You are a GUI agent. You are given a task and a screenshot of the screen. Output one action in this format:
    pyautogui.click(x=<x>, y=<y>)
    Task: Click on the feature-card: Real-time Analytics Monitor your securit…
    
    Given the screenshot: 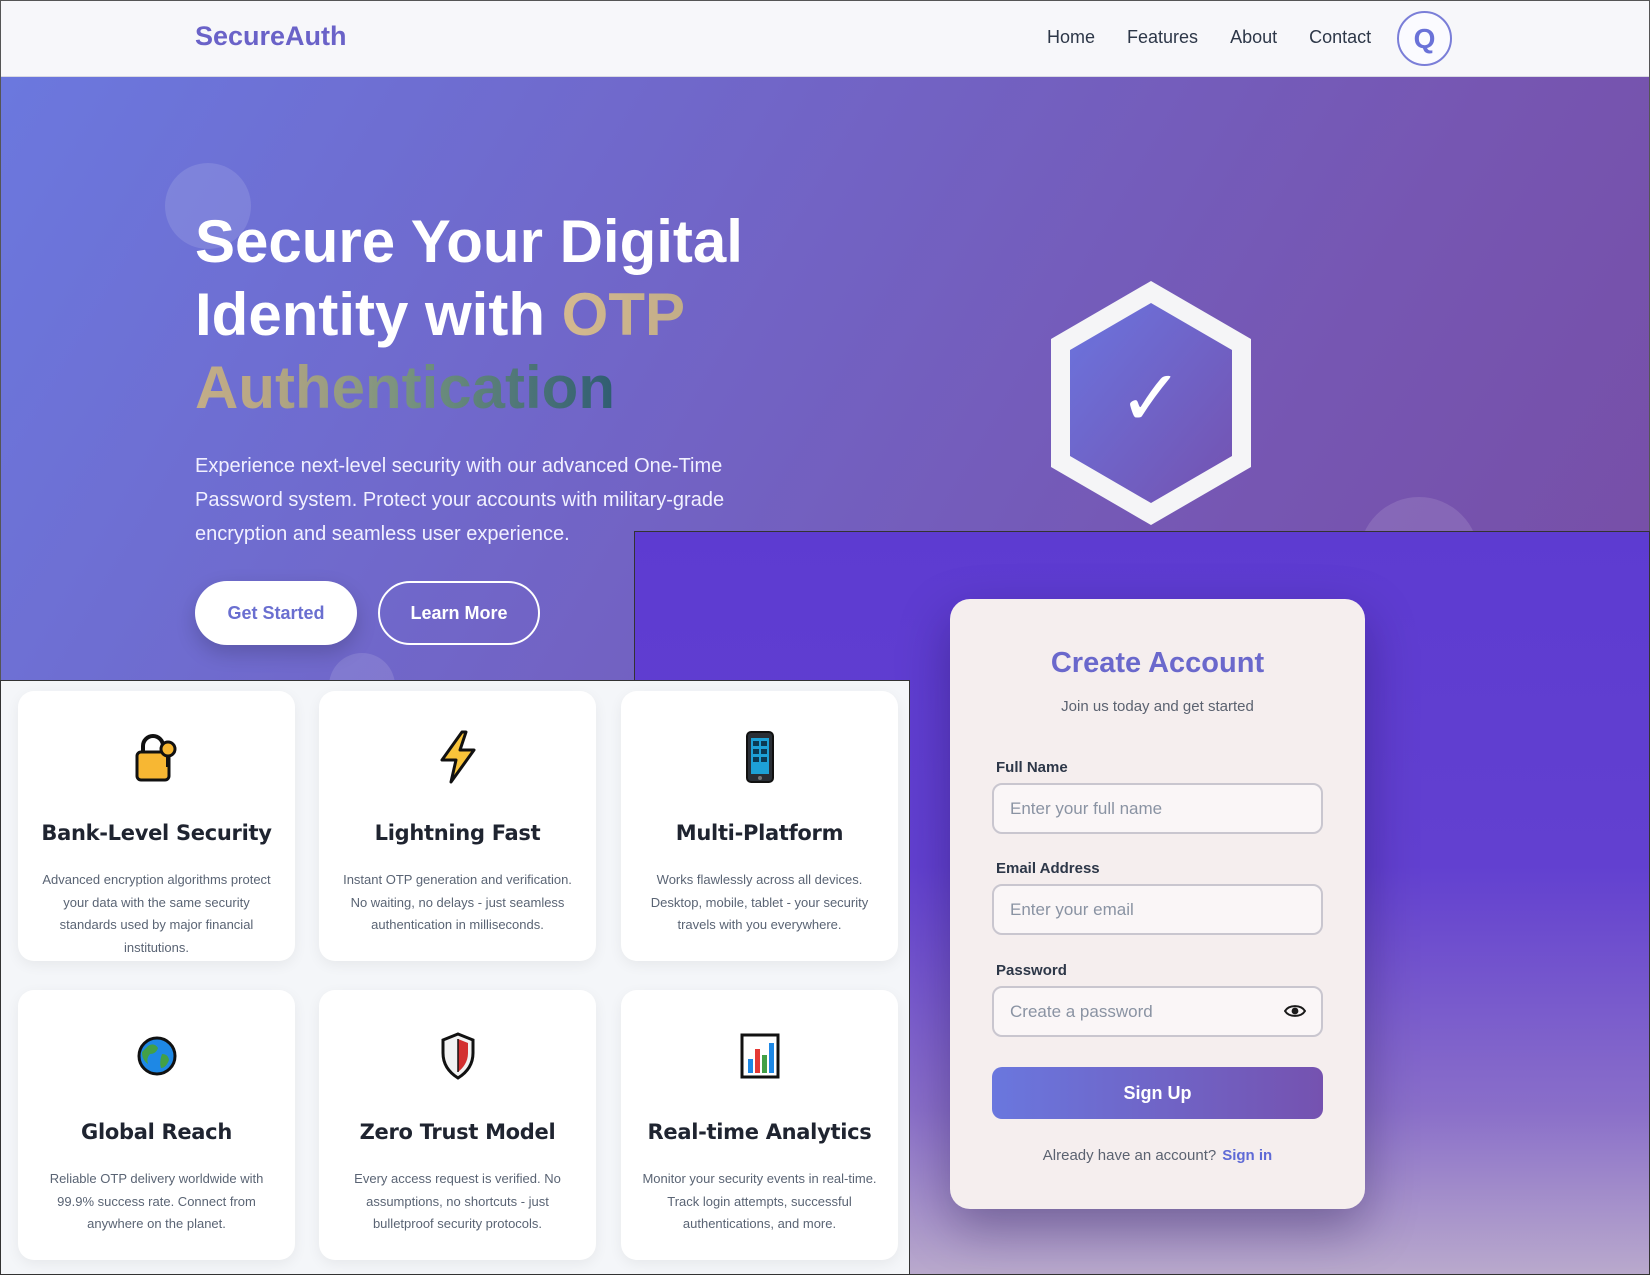 What is the action you would take?
    pyautogui.click(x=759, y=1125)
    